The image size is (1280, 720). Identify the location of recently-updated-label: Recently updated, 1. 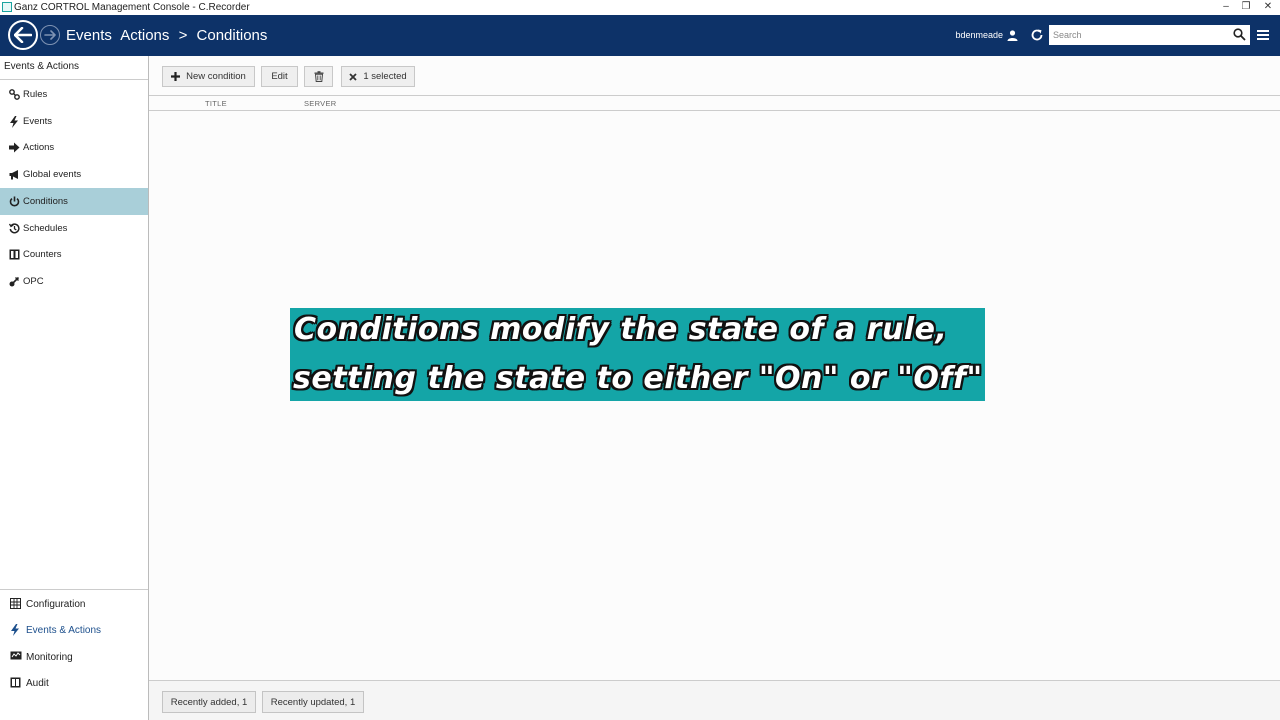
(313, 702).